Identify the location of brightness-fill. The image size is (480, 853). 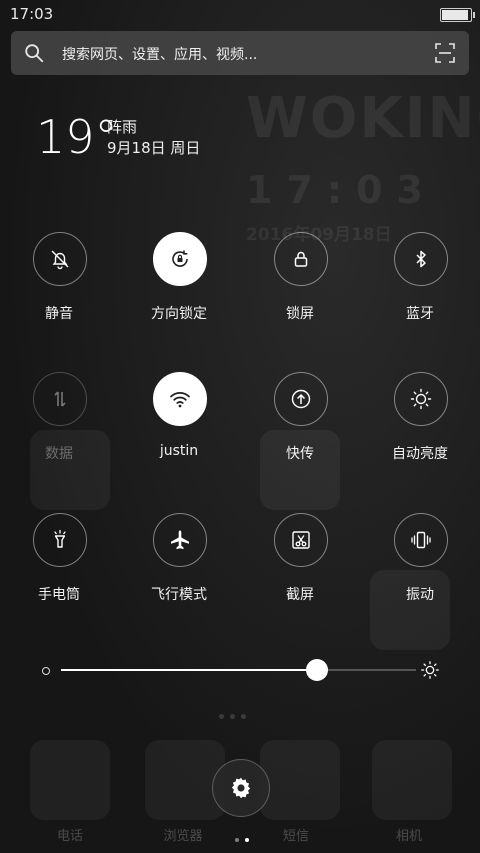
(189, 670).